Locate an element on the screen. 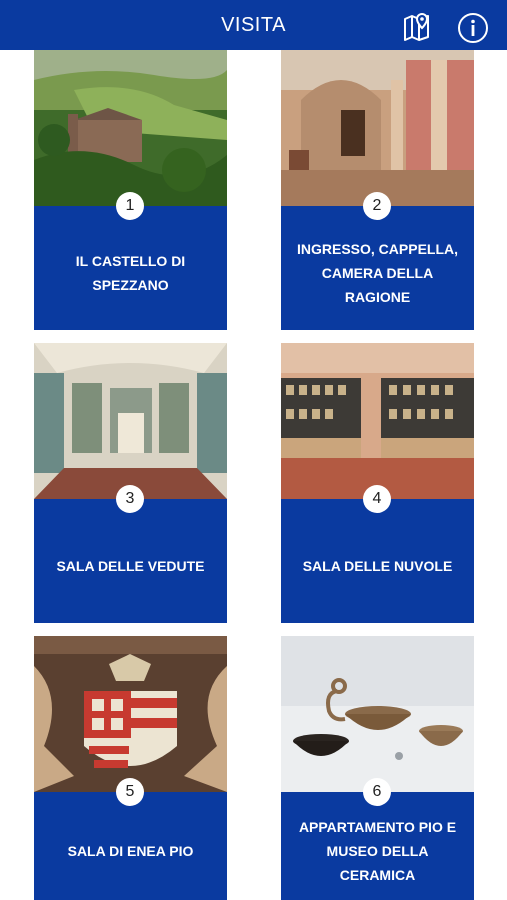  card-panel: INGRESSO, CAPPELLA, CAMERA DELLA RAGIONE is located at coordinates (377, 268).